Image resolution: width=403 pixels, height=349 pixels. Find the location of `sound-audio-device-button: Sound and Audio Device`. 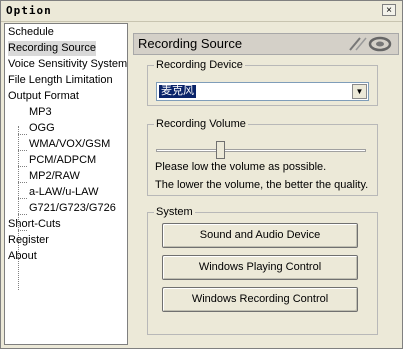

sound-audio-device-button: Sound and Audio Device is located at coordinates (260, 235).